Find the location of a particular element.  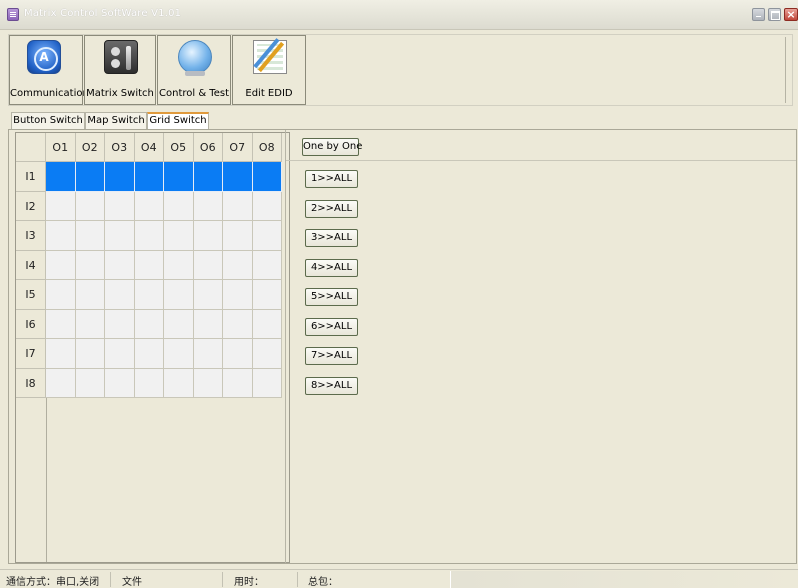

matrix-switch-label: Matrix Switch is located at coordinates (120, 93).